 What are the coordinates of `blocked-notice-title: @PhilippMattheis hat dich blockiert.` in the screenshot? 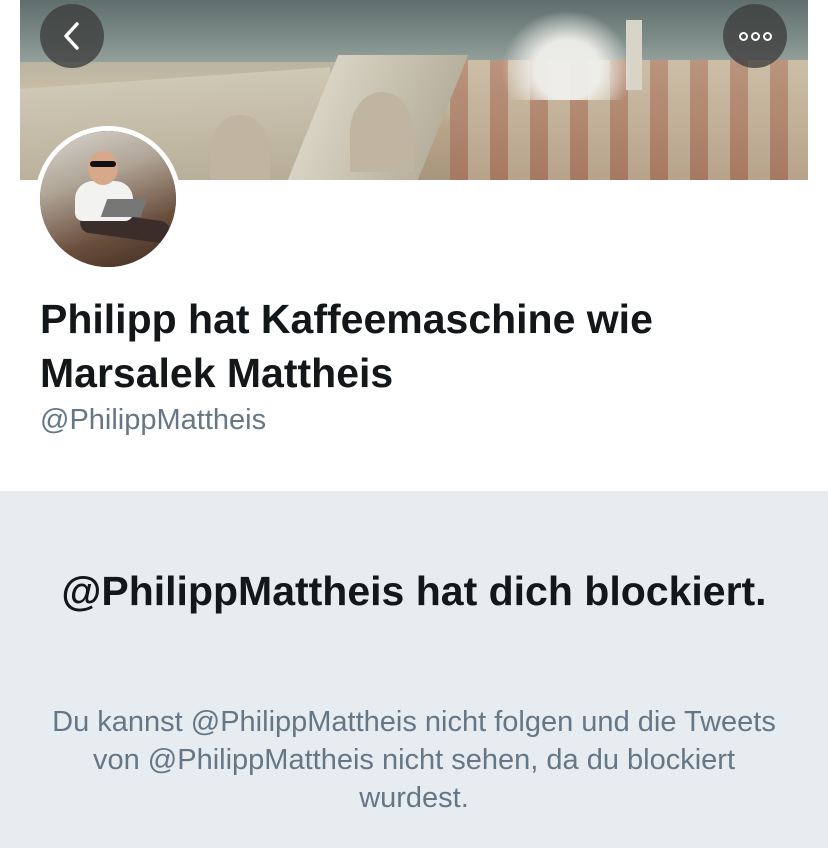 It's located at (414, 591).